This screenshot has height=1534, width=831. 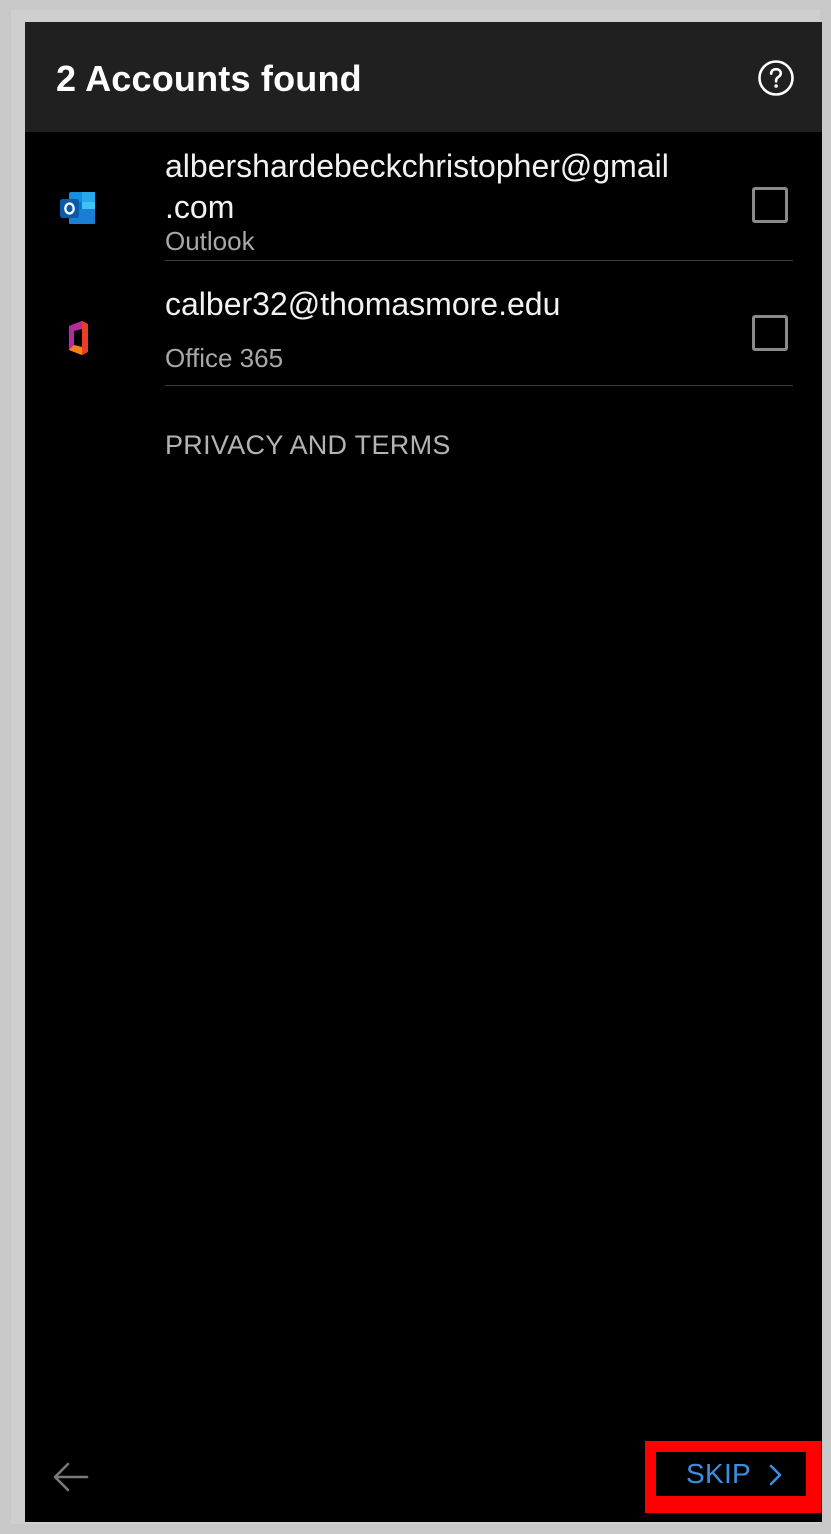 I want to click on app-bar: 2 Accounts found, so click(x=423, y=77).